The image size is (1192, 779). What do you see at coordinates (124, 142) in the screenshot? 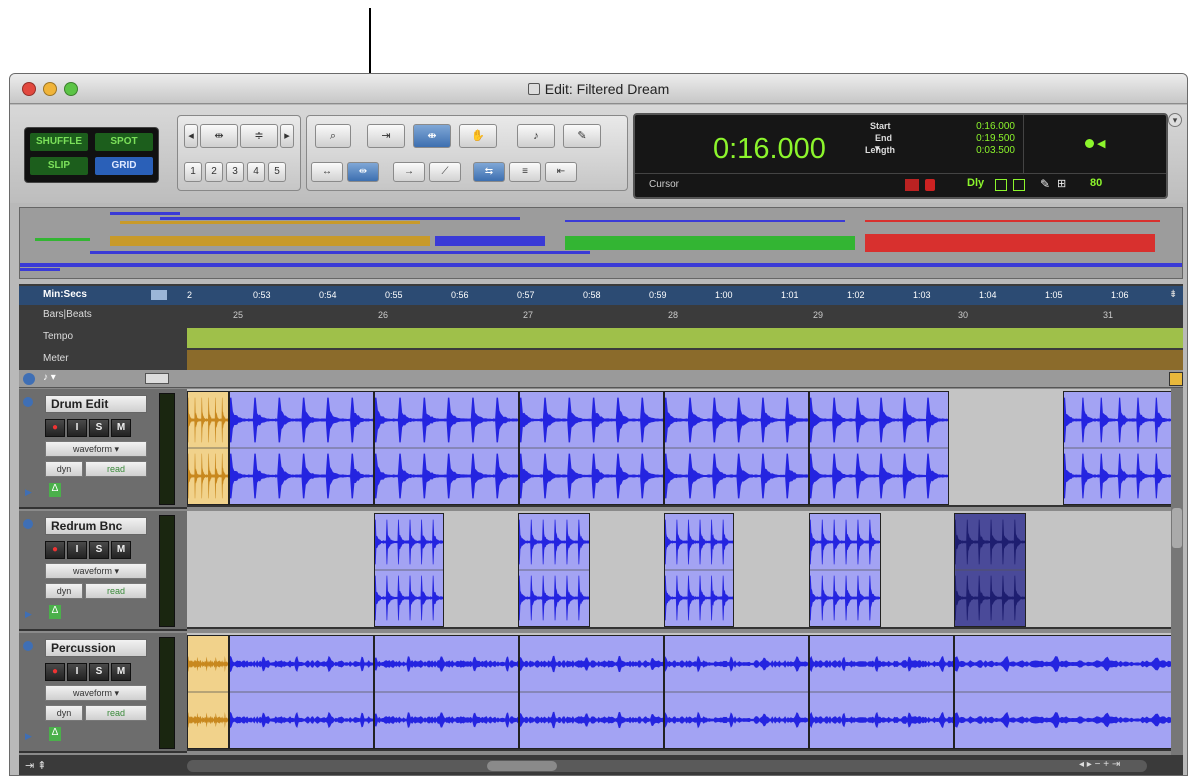
I see `spot-mode-button: SPOT` at bounding box center [124, 142].